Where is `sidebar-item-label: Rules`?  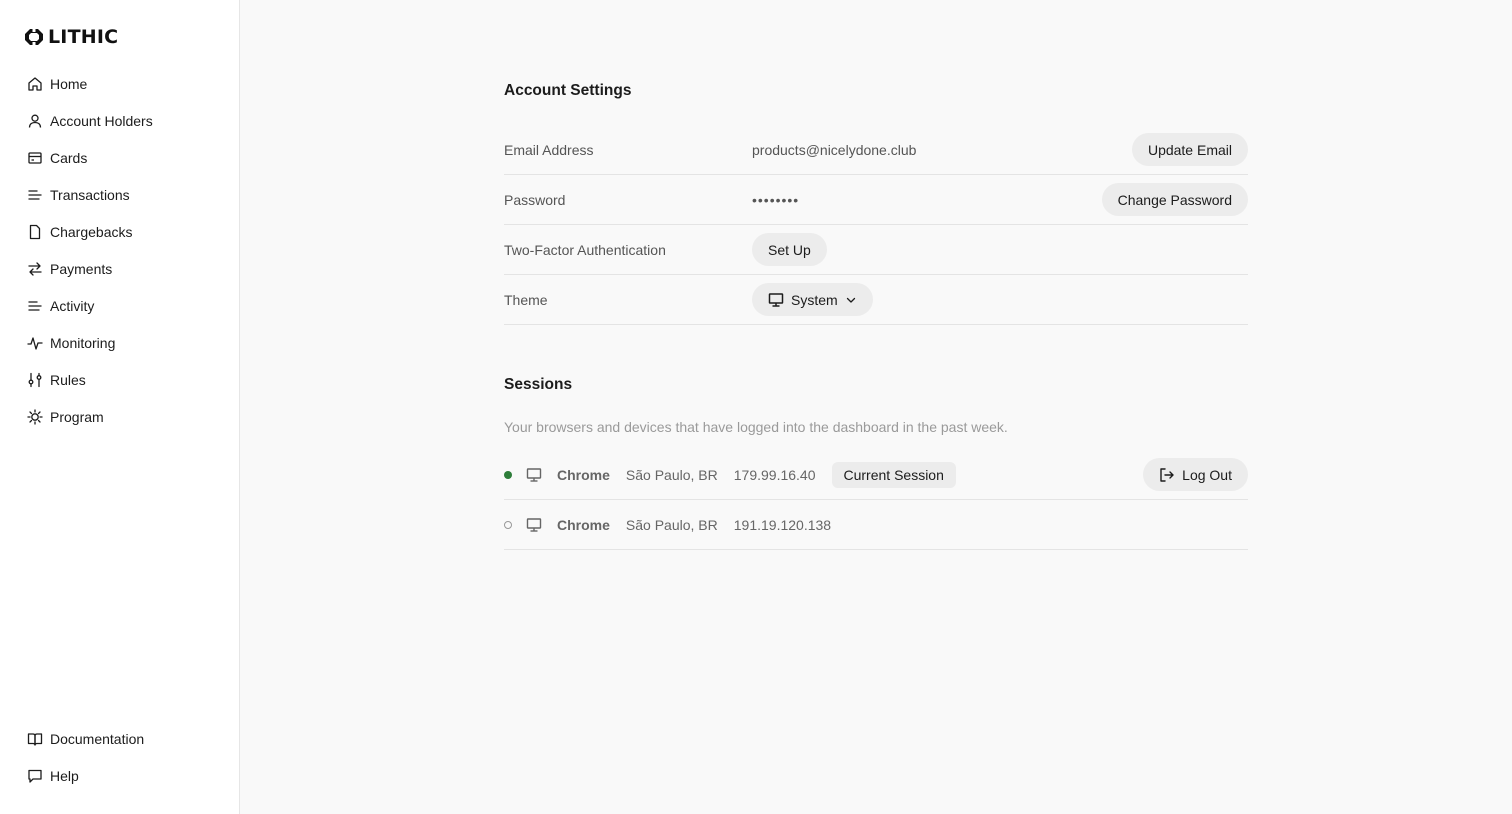
sidebar-item-label: Rules is located at coordinates (68, 379).